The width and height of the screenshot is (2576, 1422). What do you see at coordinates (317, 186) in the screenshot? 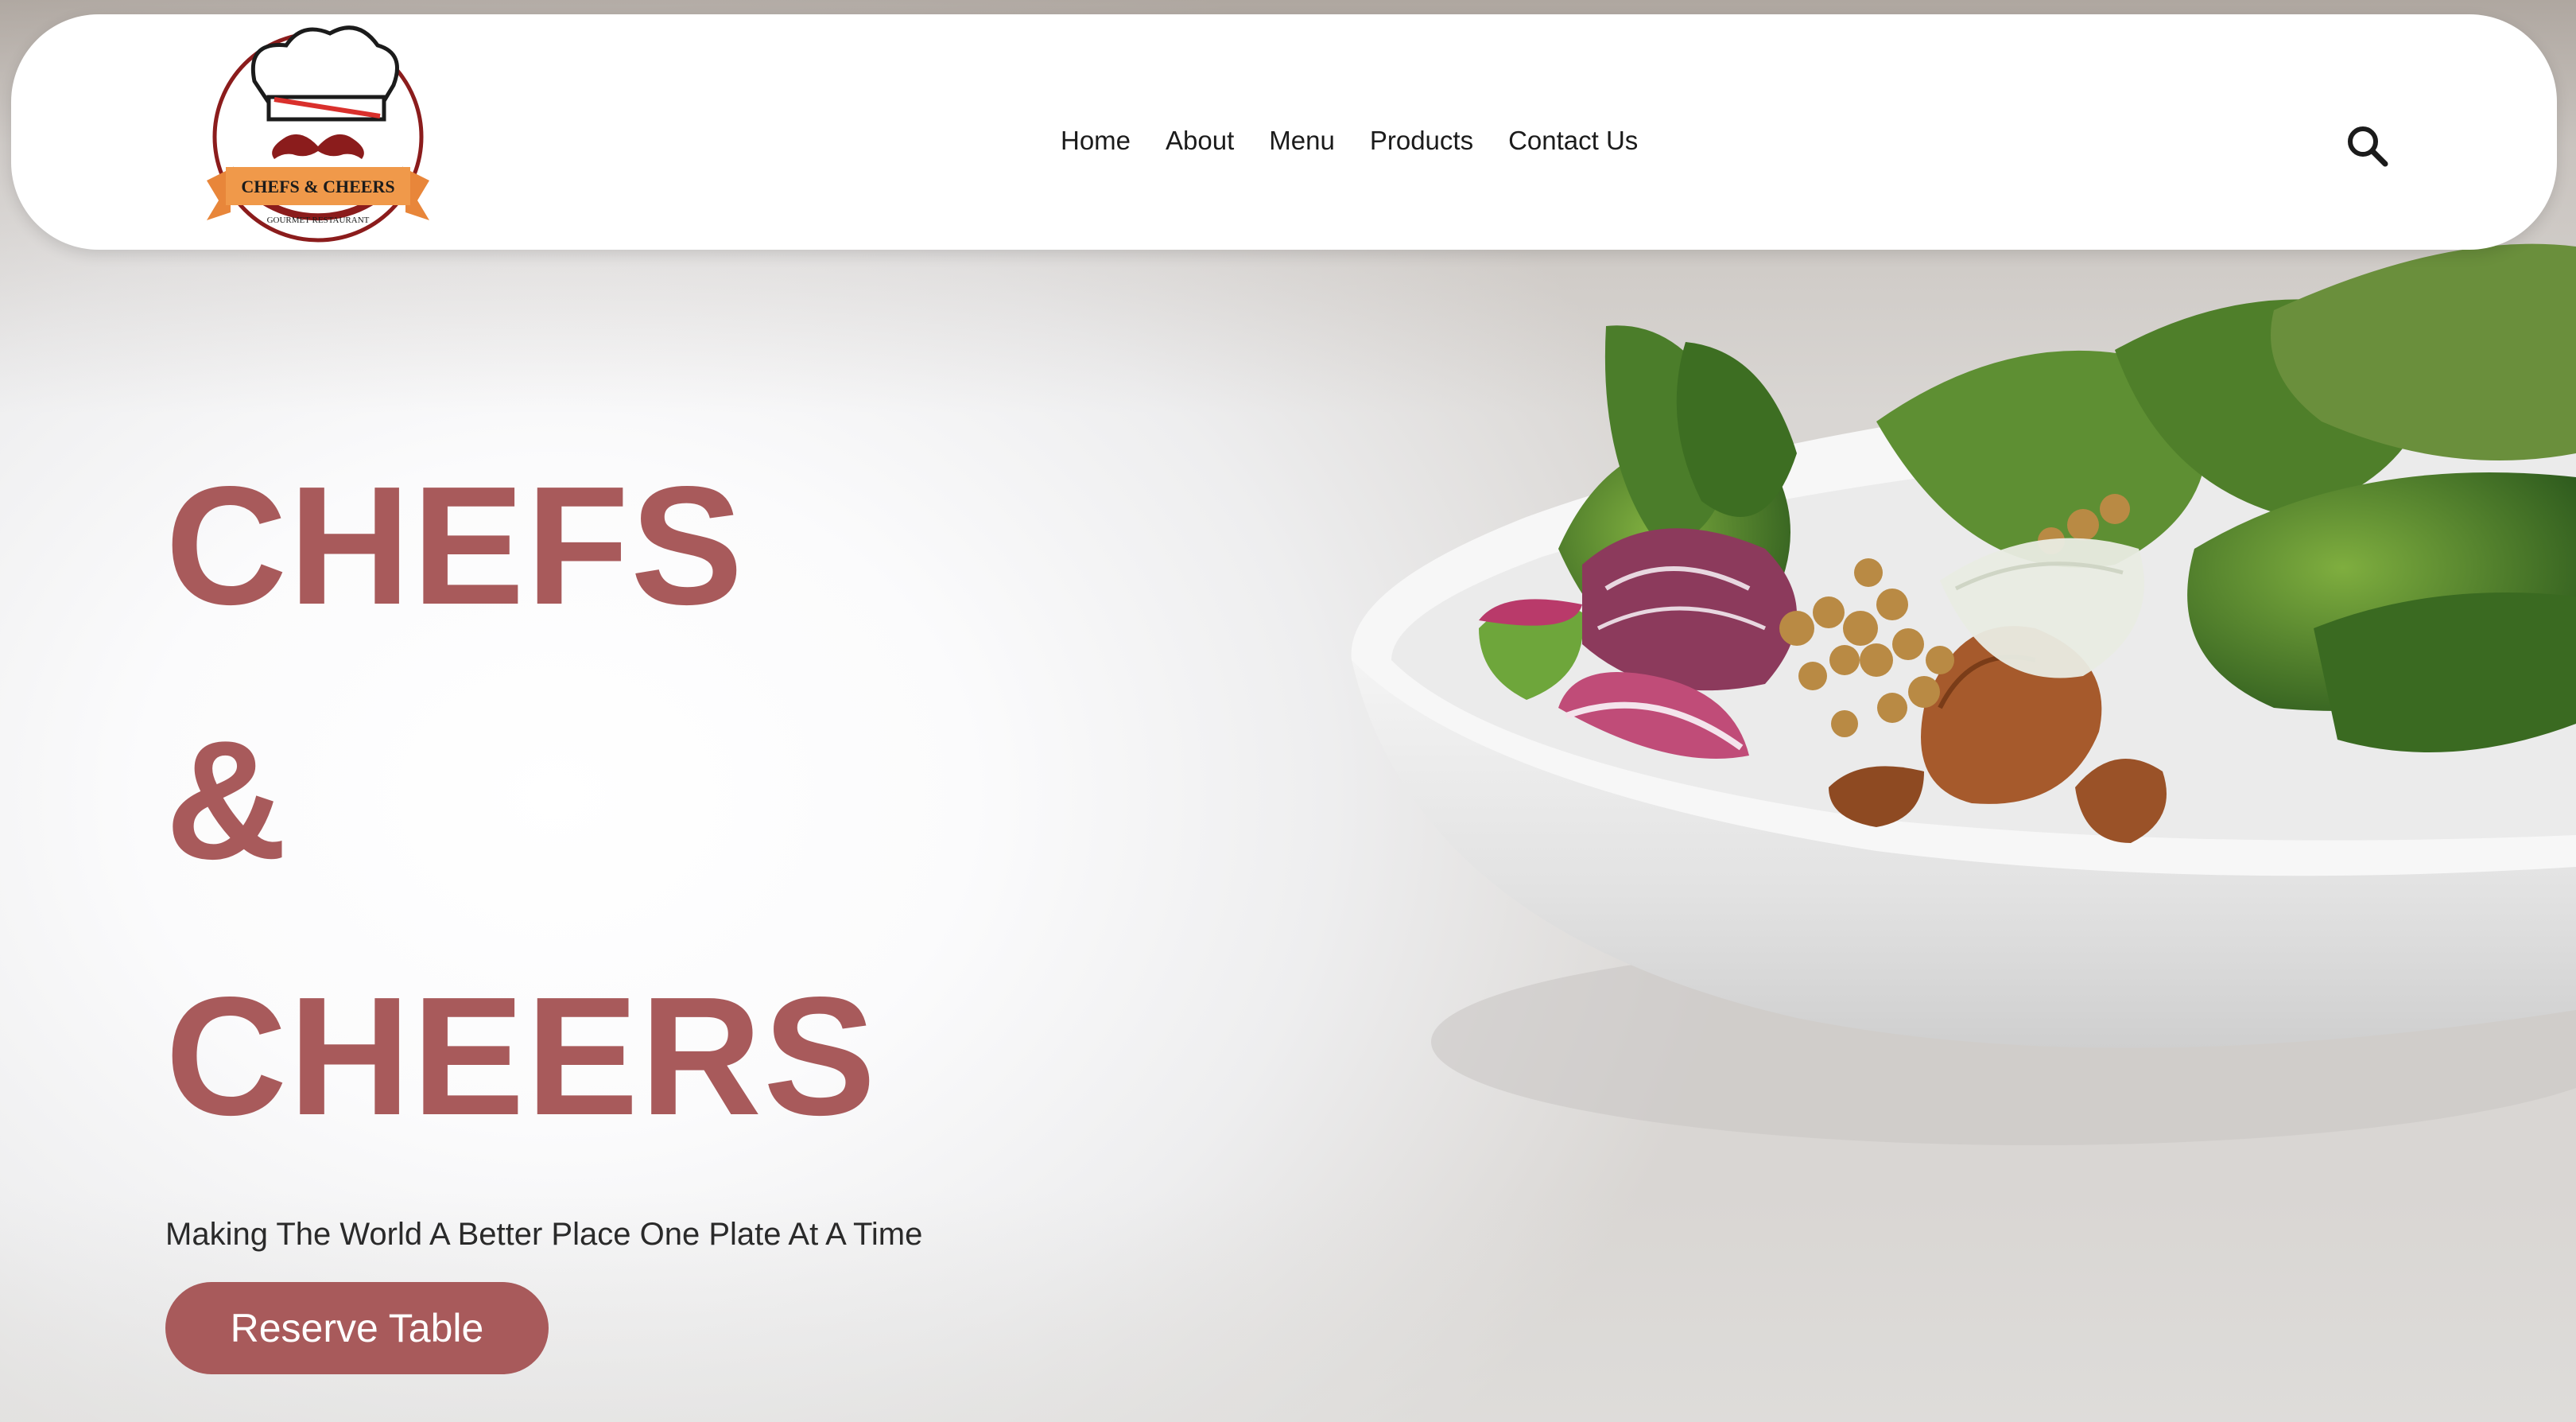
I see `logo-text: CHEFS & CHEERS` at bounding box center [317, 186].